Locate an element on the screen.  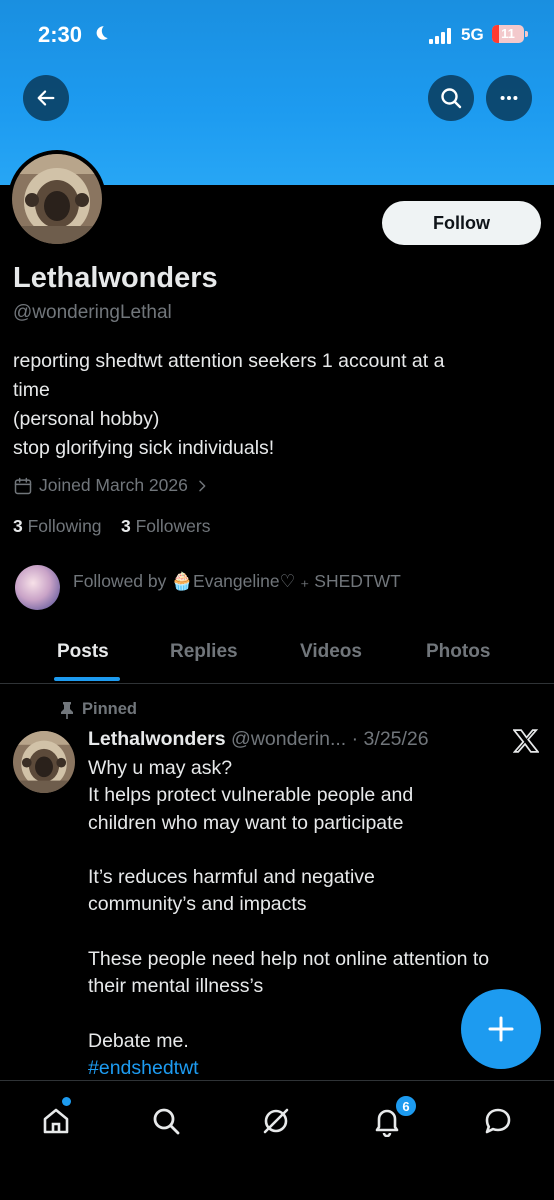
followed-by-avatar is located at coordinates (37, 587).